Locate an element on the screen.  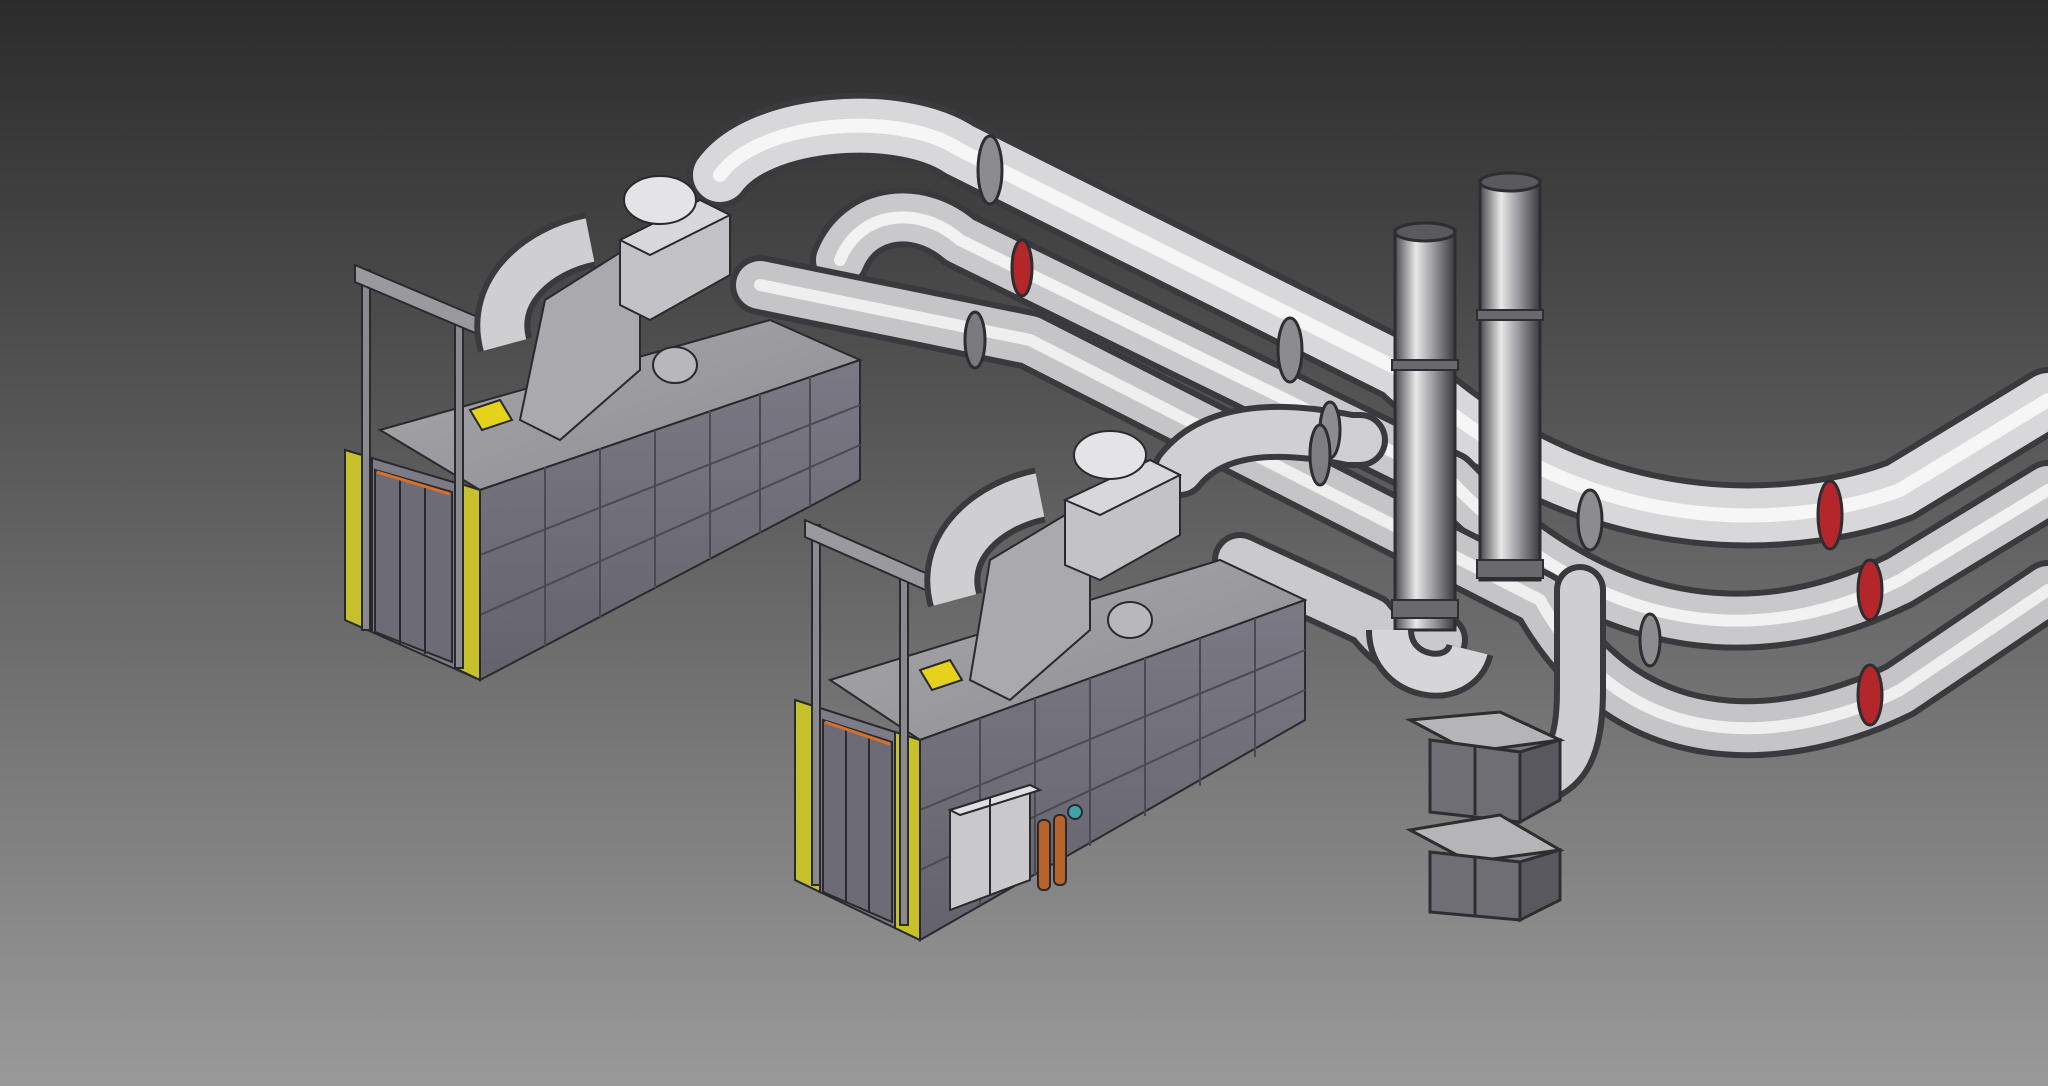
stack-left is located at coordinates (1425, 426).